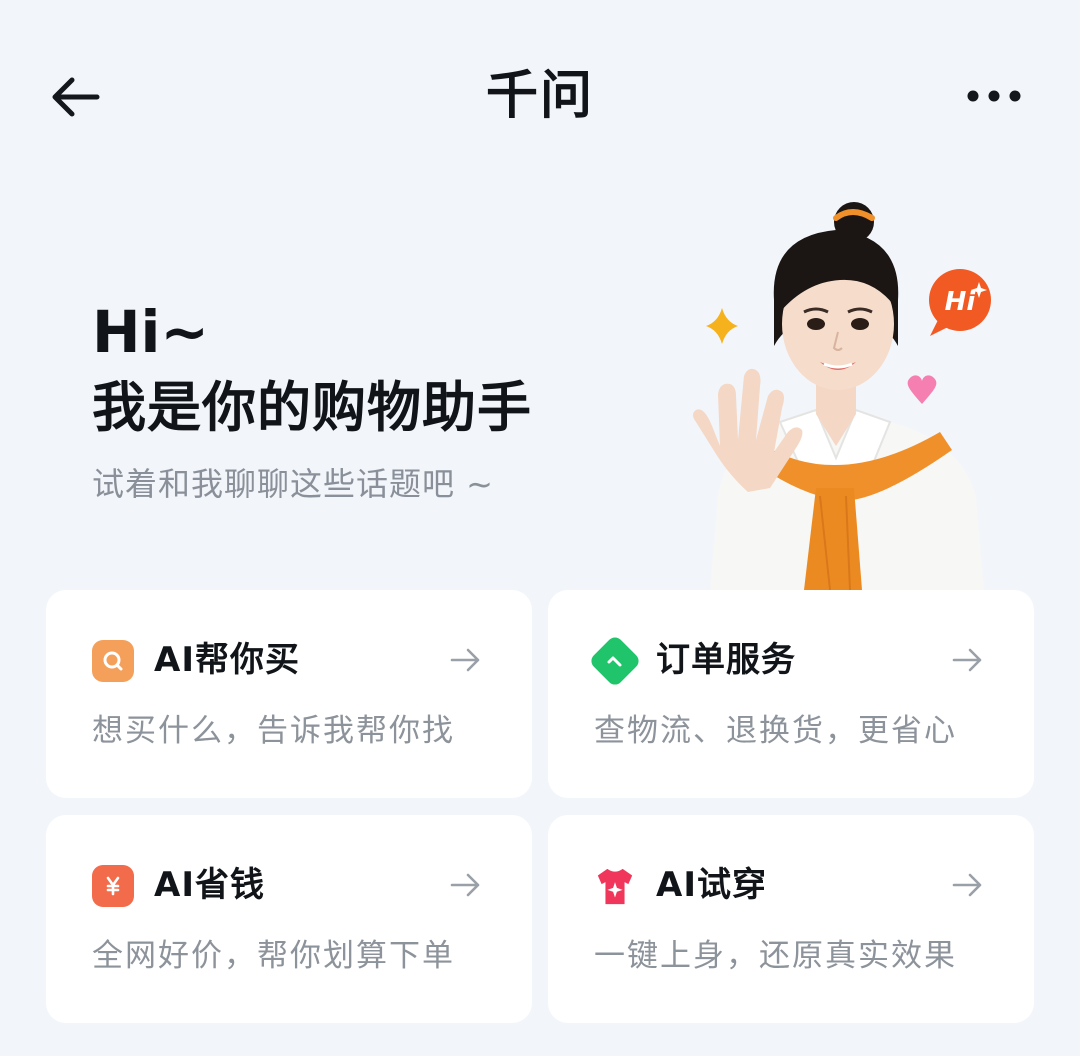 The width and height of the screenshot is (1080, 1056). What do you see at coordinates (791, 694) in the screenshot?
I see `card-order-service: 订单服务 查物流、退换货，更省心` at bounding box center [791, 694].